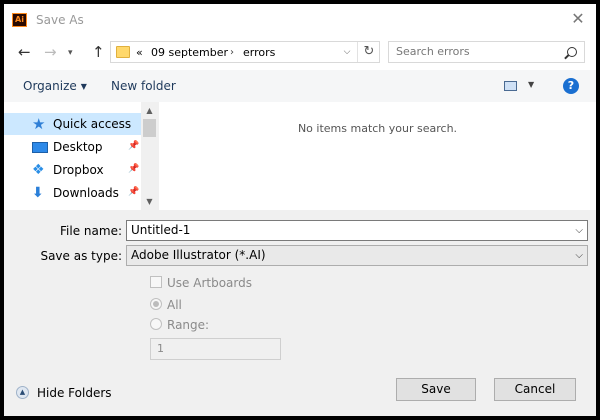 The width and height of the screenshot is (600, 420). Describe the element at coordinates (22, 392) in the screenshot. I see `collapse-chevron-up-icon: ▲` at that location.